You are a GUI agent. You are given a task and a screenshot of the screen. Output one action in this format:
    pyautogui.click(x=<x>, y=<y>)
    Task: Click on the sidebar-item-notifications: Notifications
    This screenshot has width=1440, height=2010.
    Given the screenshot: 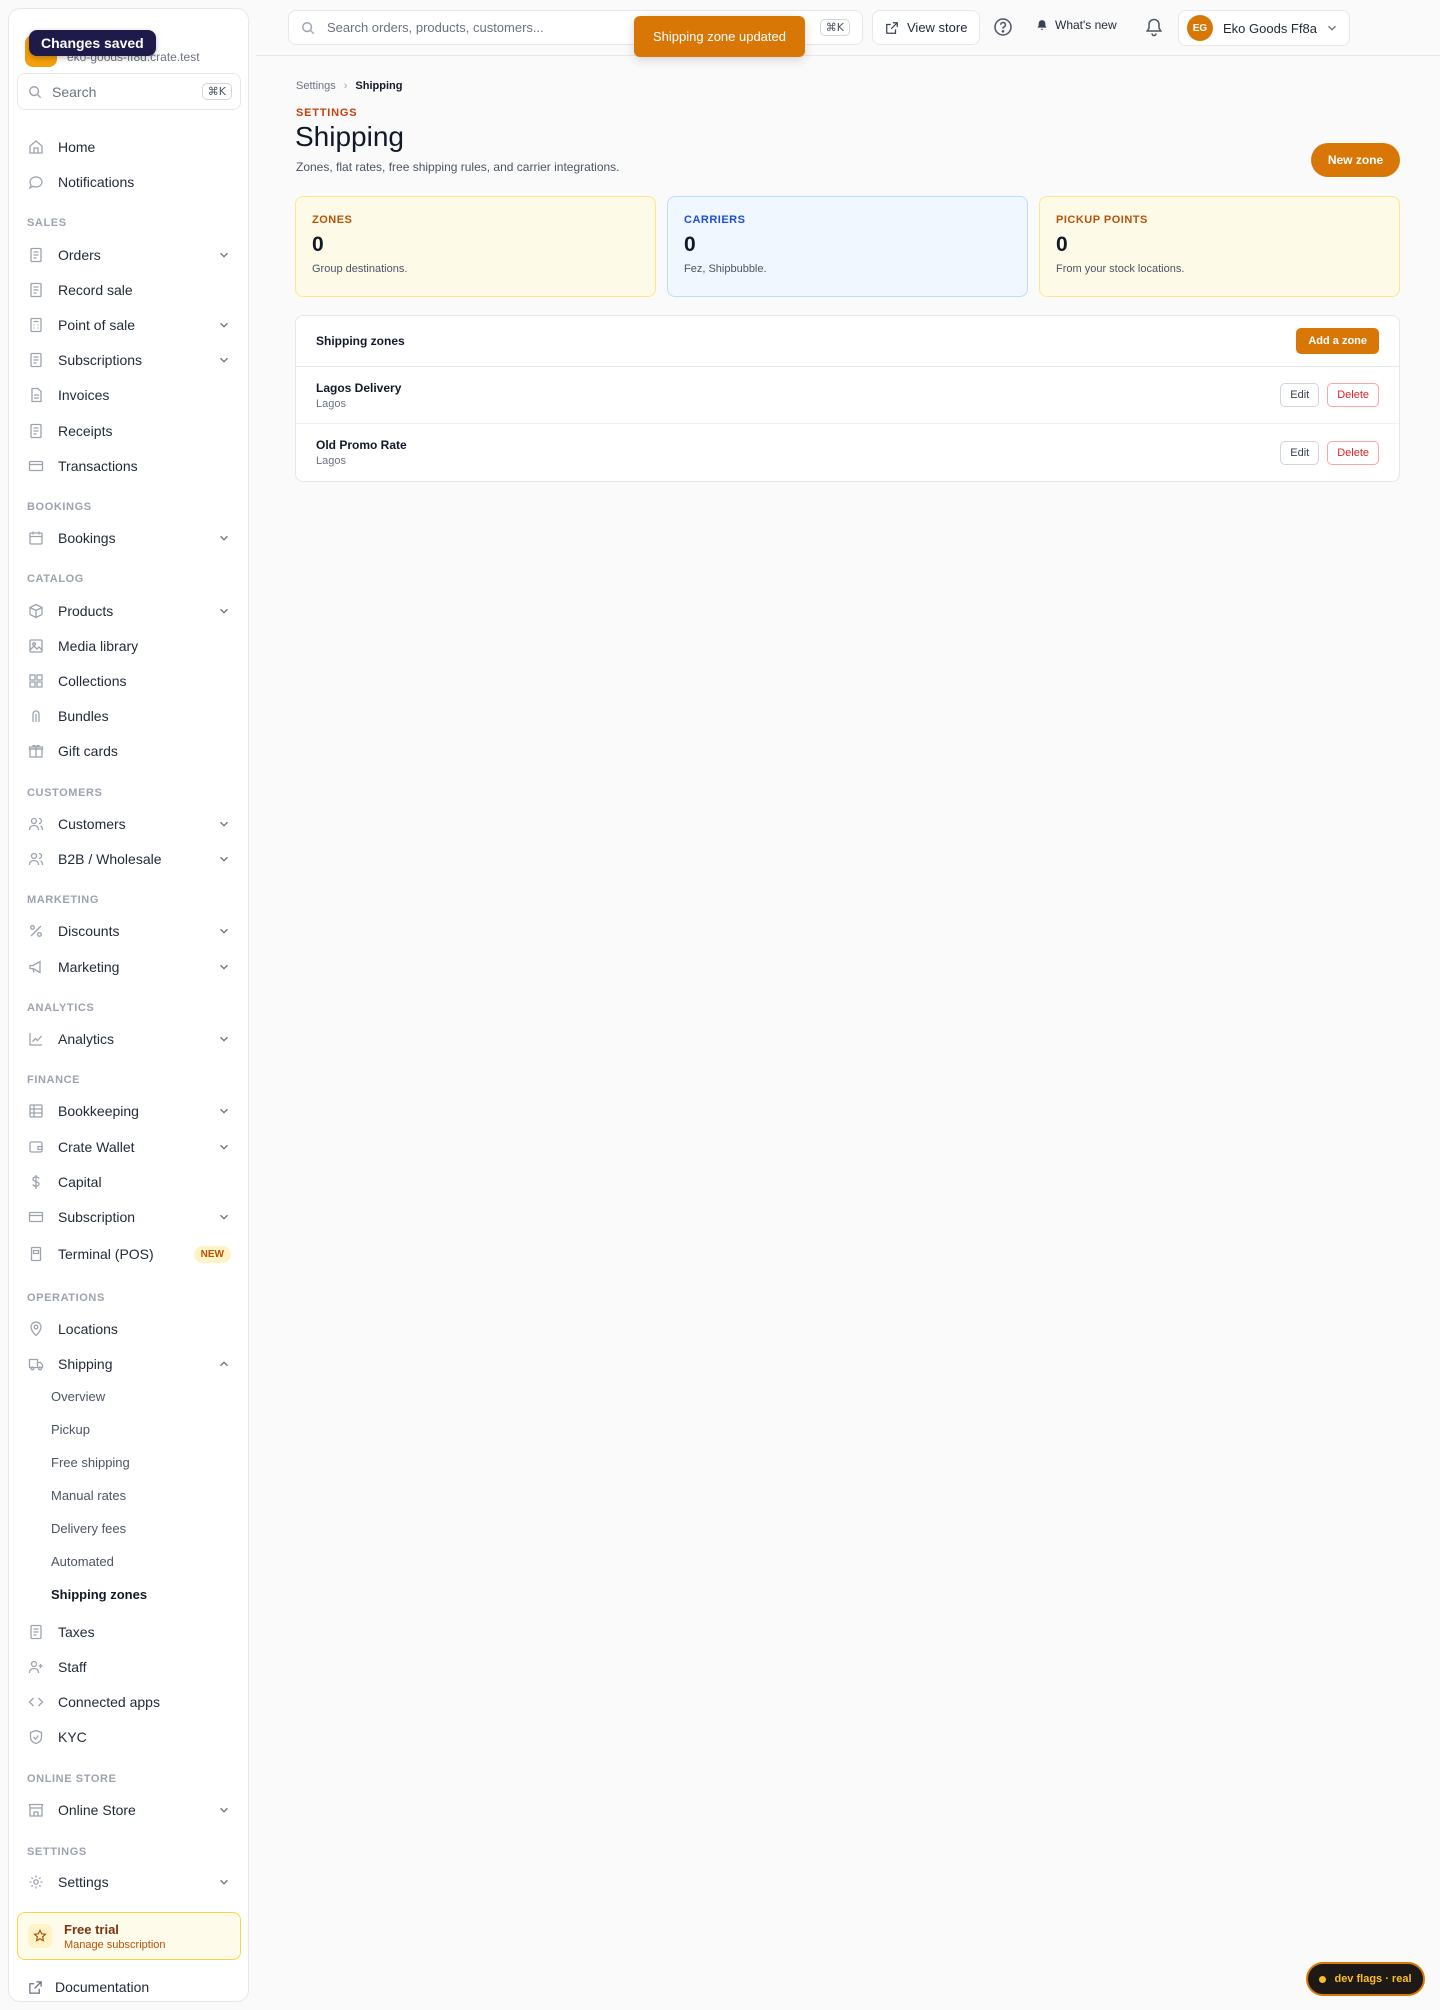 What is the action you would take?
    pyautogui.click(x=129, y=182)
    